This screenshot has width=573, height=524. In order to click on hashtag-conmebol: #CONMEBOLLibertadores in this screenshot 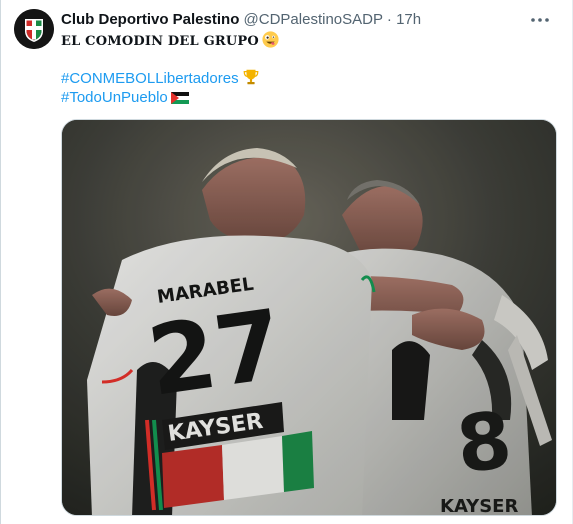, I will do `click(150, 78)`.